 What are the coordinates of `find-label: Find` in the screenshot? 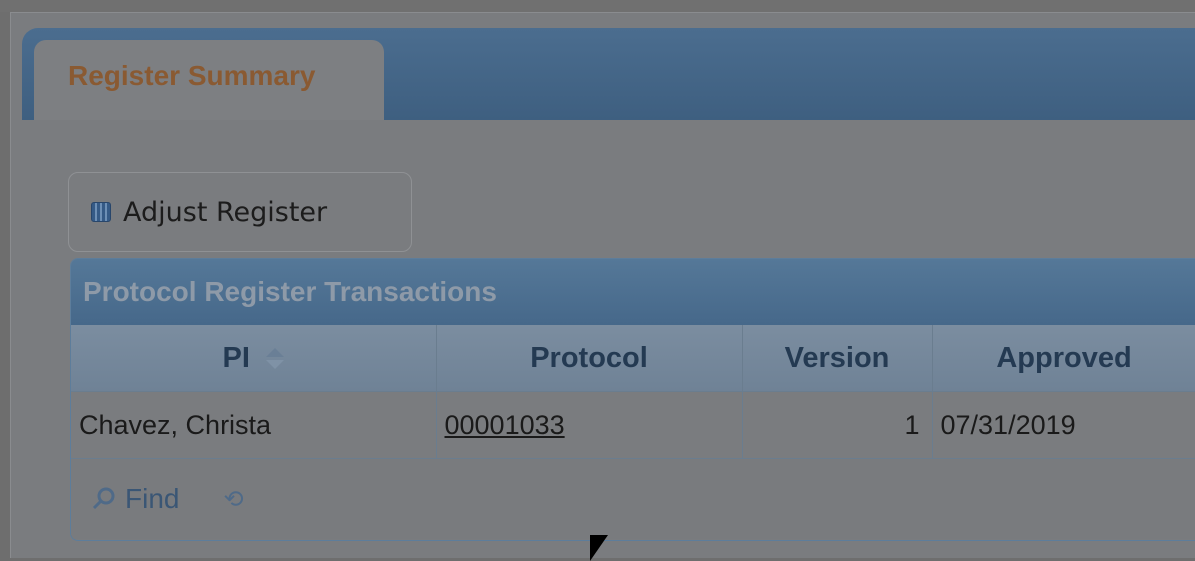 It's located at (152, 498).